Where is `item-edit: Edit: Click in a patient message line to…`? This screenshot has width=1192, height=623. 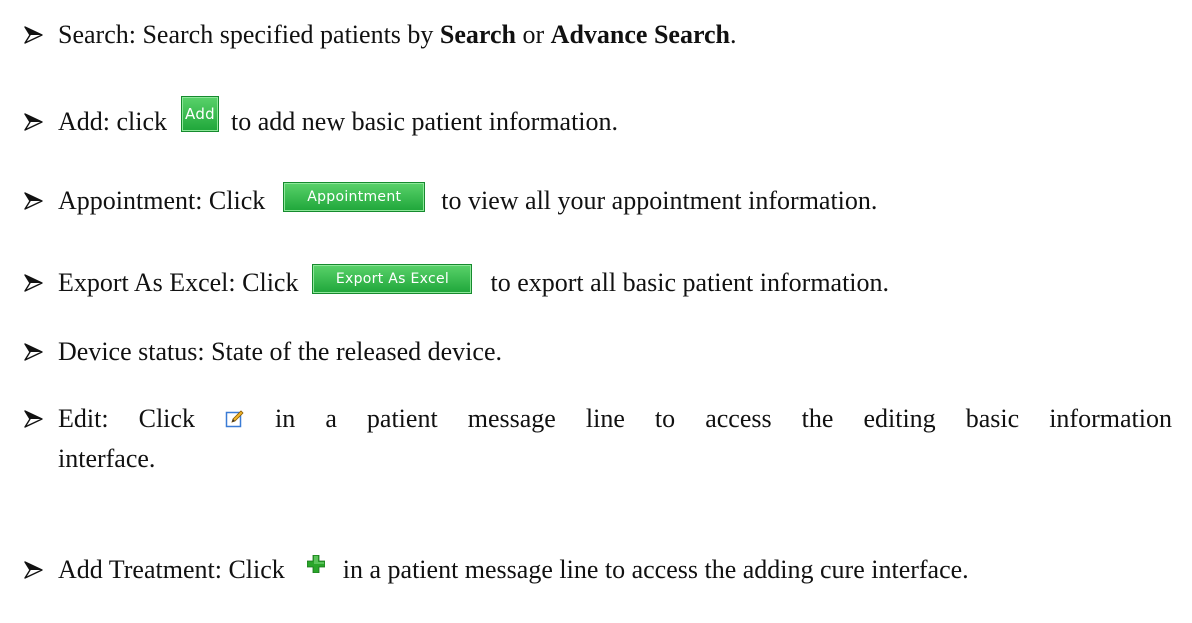
item-edit: Edit: Click in a patient message line to… is located at coordinates (598, 439).